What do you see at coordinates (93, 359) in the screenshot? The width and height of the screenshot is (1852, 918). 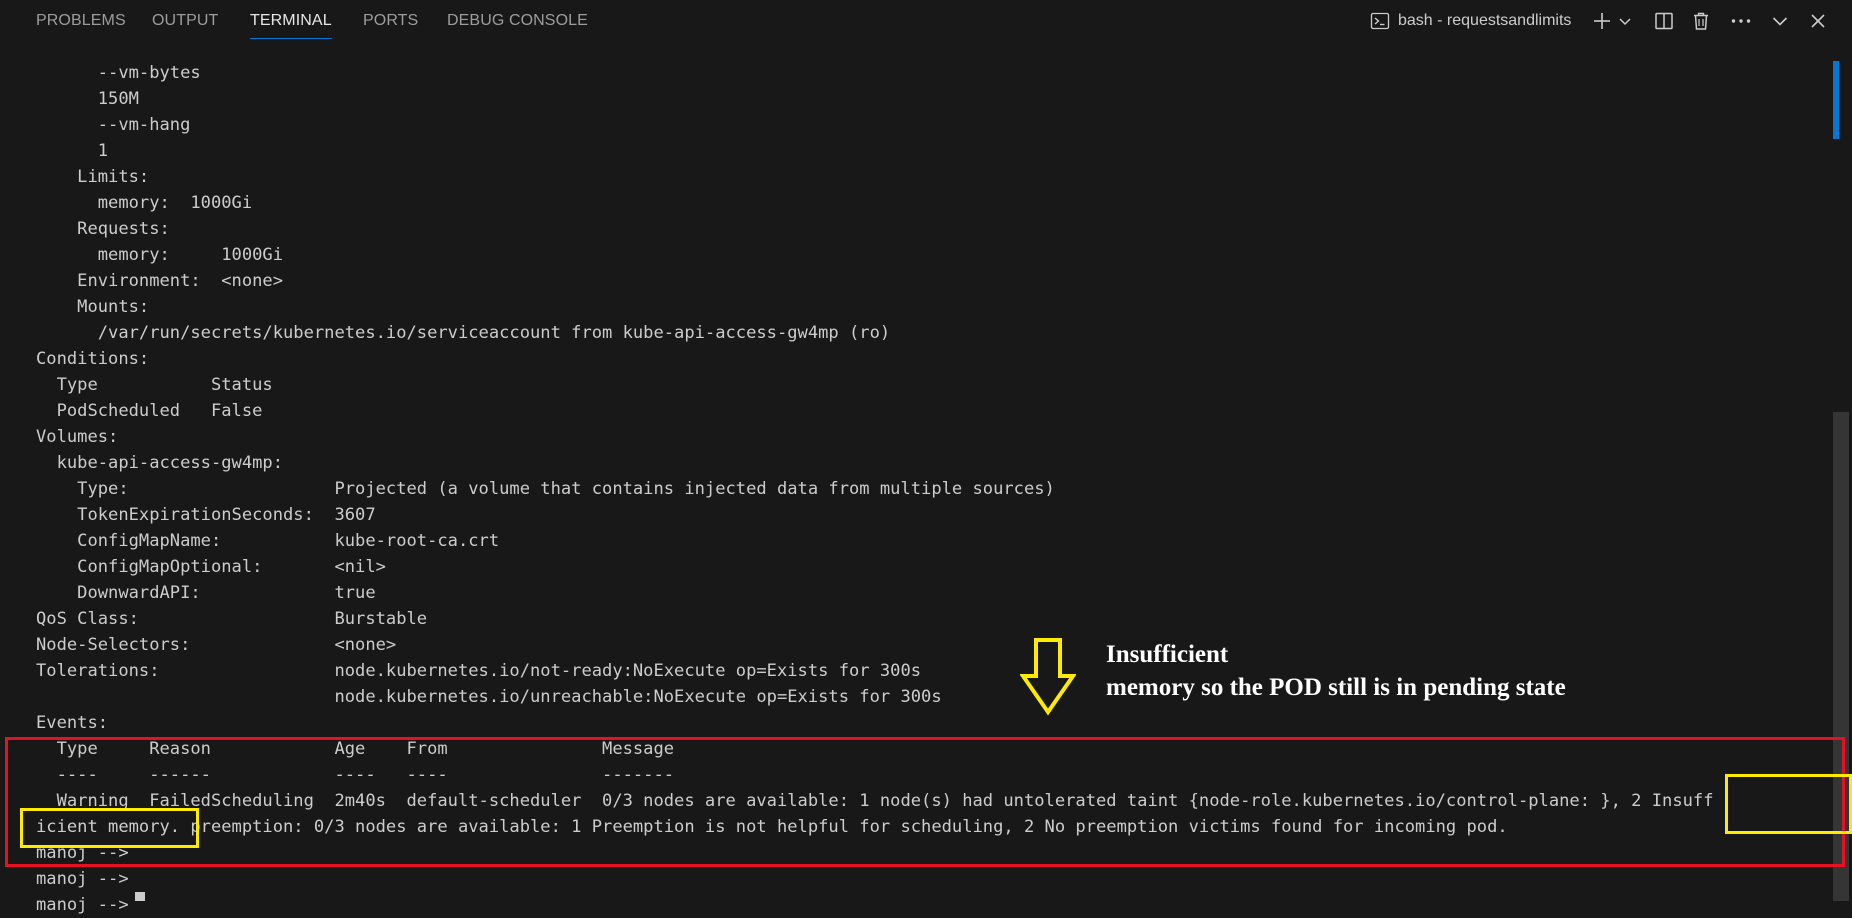 I see `terminal-line: Conditions:` at bounding box center [93, 359].